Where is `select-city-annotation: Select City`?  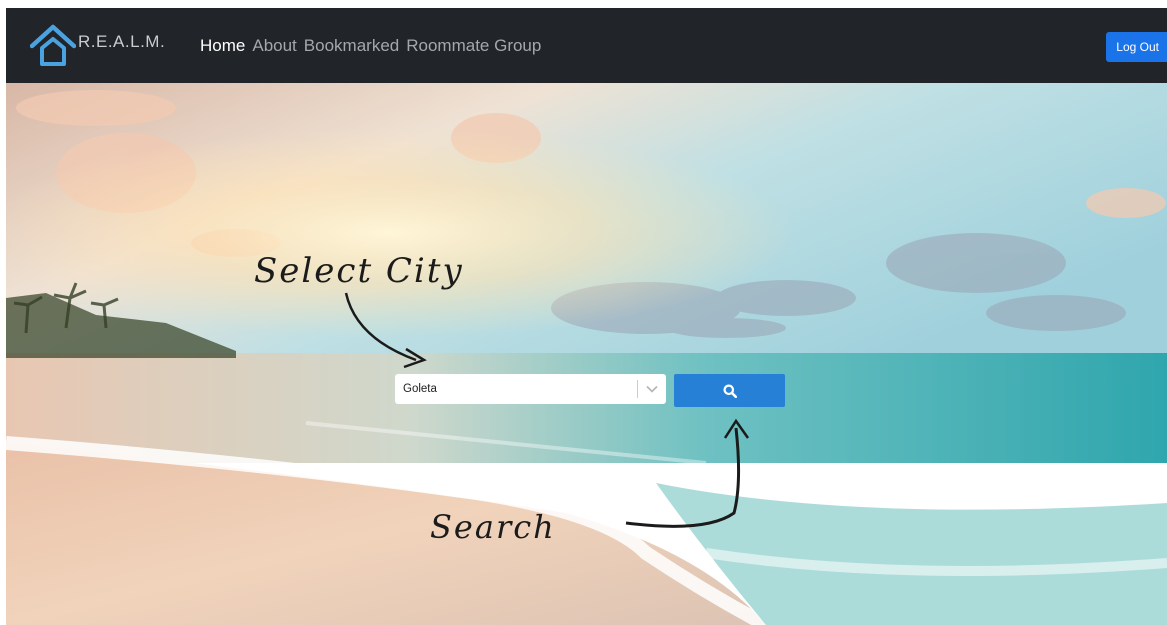 select-city-annotation: Select City is located at coordinates (359, 271).